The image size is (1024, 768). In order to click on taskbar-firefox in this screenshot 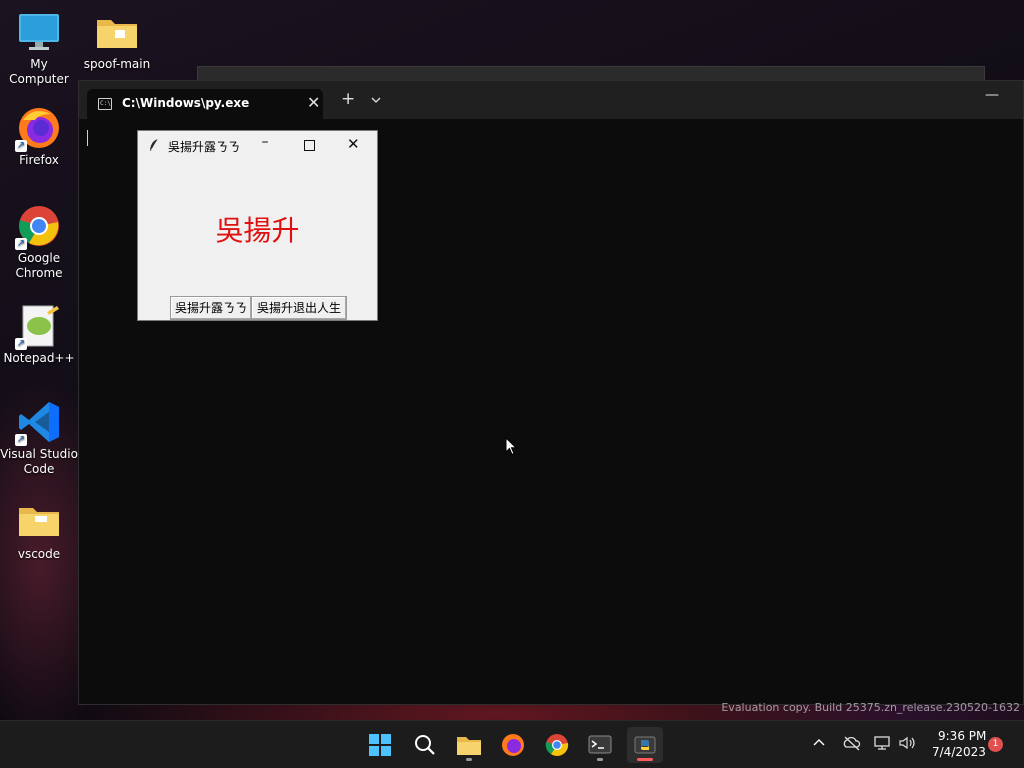, I will do `click(513, 745)`.